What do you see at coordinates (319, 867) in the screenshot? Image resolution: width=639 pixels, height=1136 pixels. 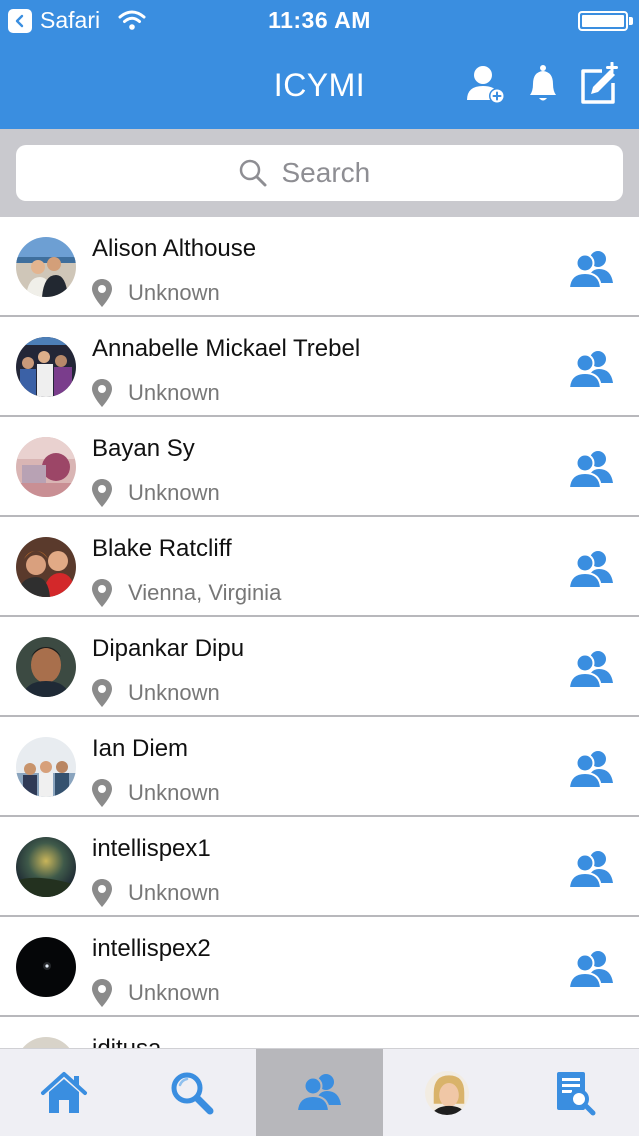 I see `list-item: intellispex1 Unknown` at bounding box center [319, 867].